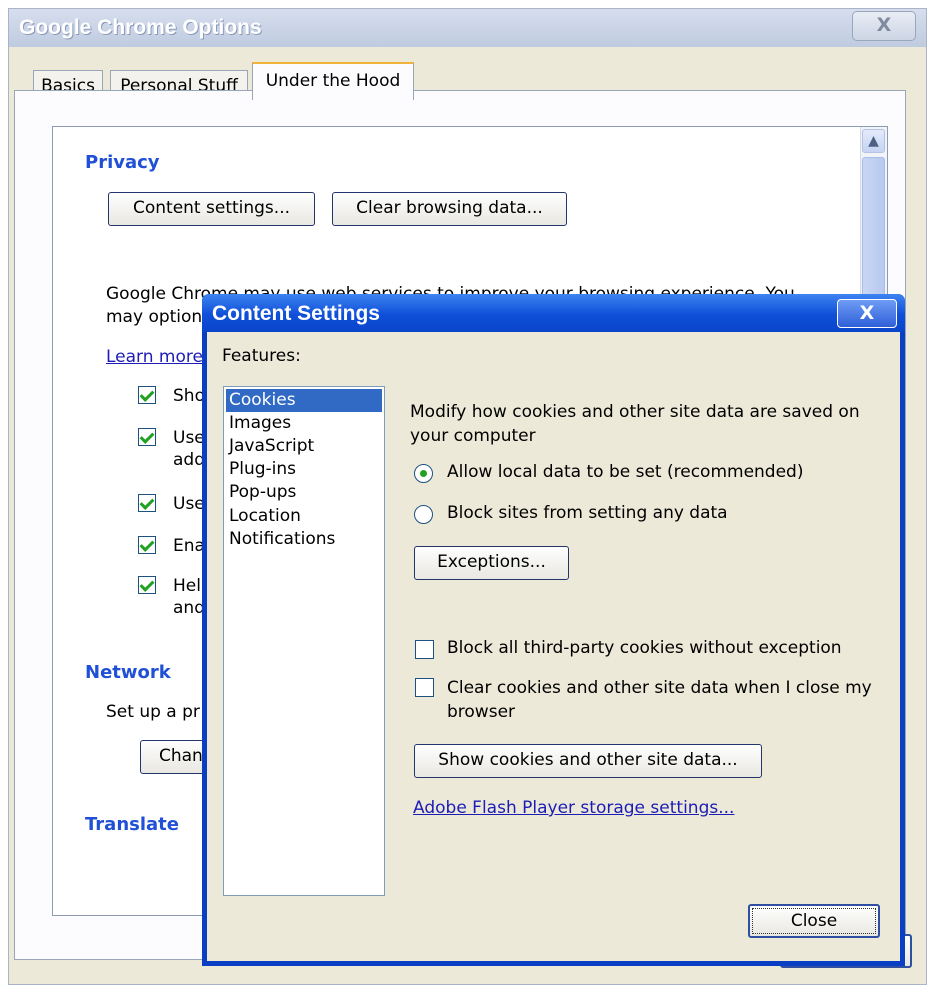  I want to click on privacy-checkbox-2-label-line2: add, so click(189, 460).